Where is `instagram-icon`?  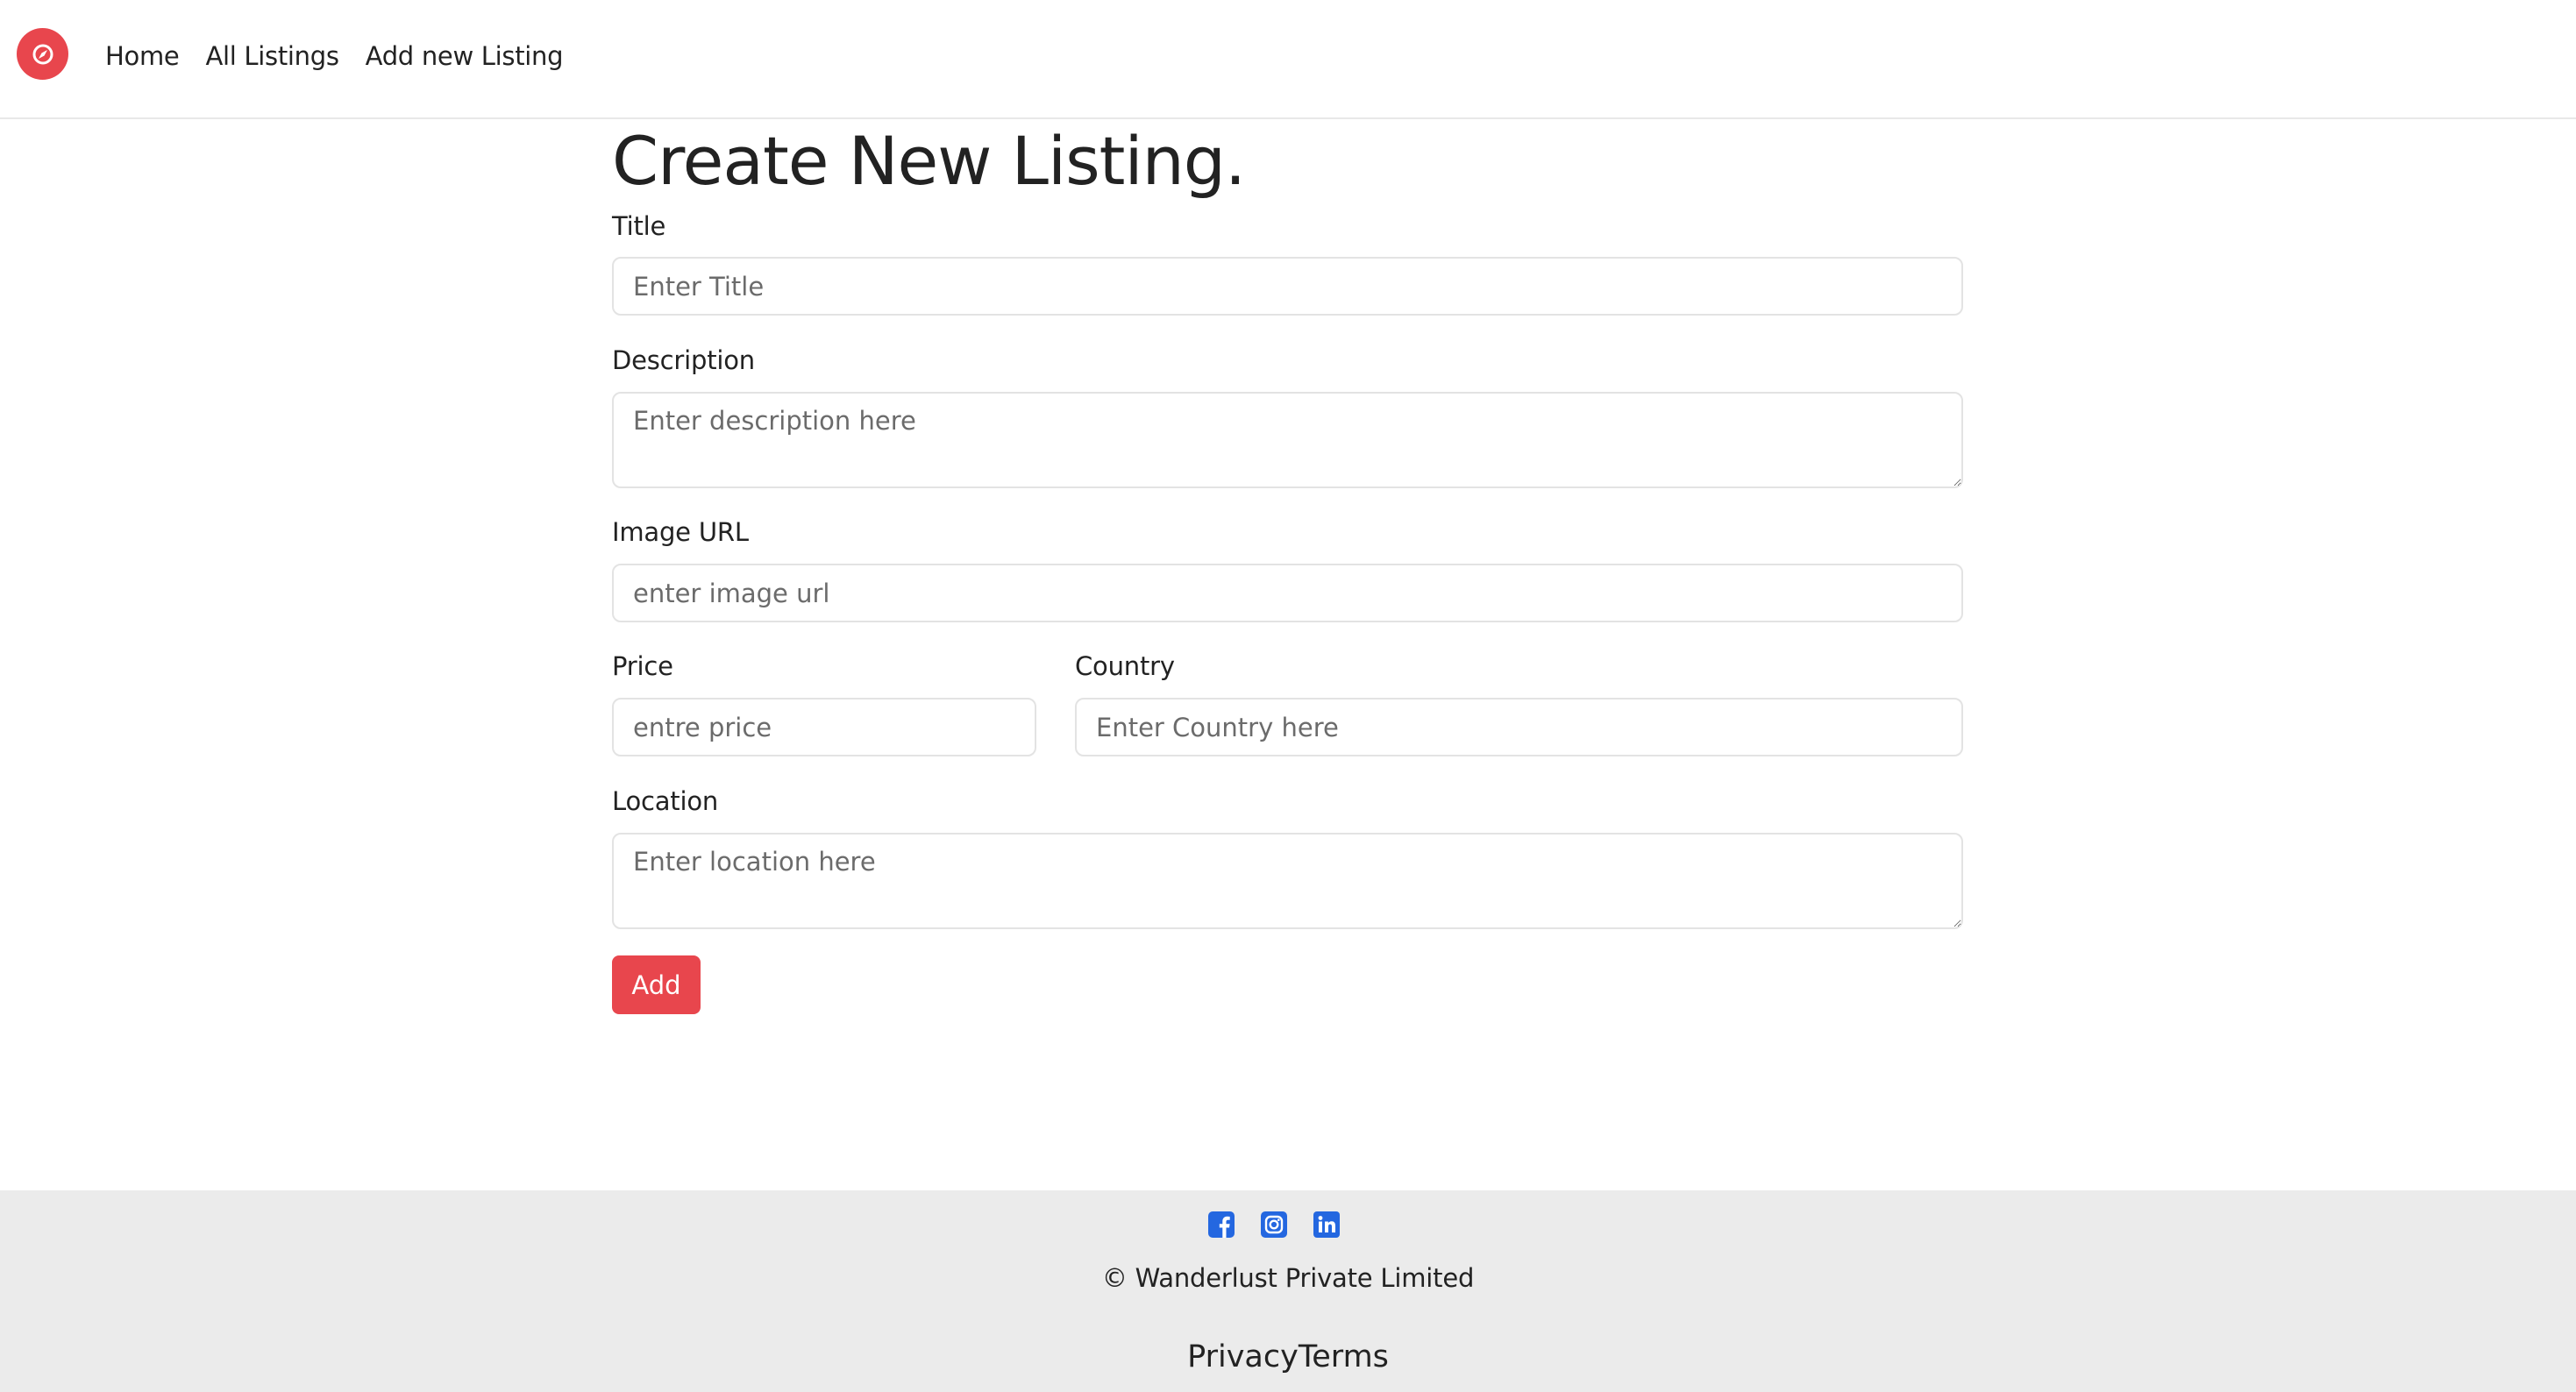
instagram-icon is located at coordinates (1274, 1224).